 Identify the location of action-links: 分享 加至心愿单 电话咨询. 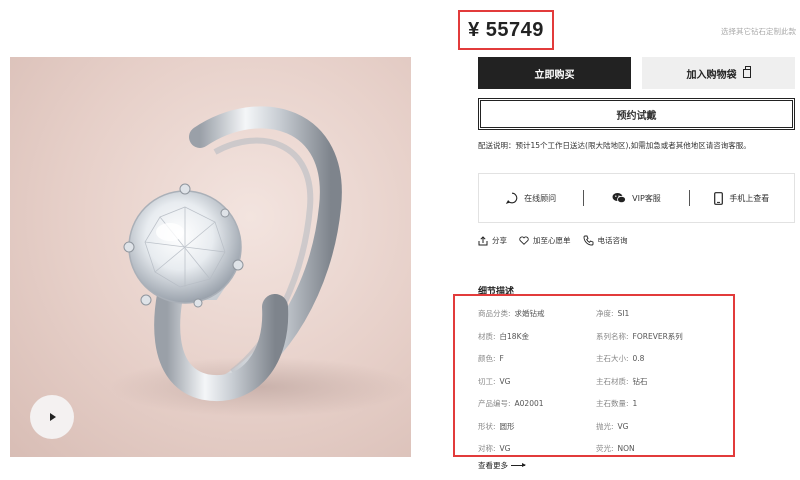
(553, 240).